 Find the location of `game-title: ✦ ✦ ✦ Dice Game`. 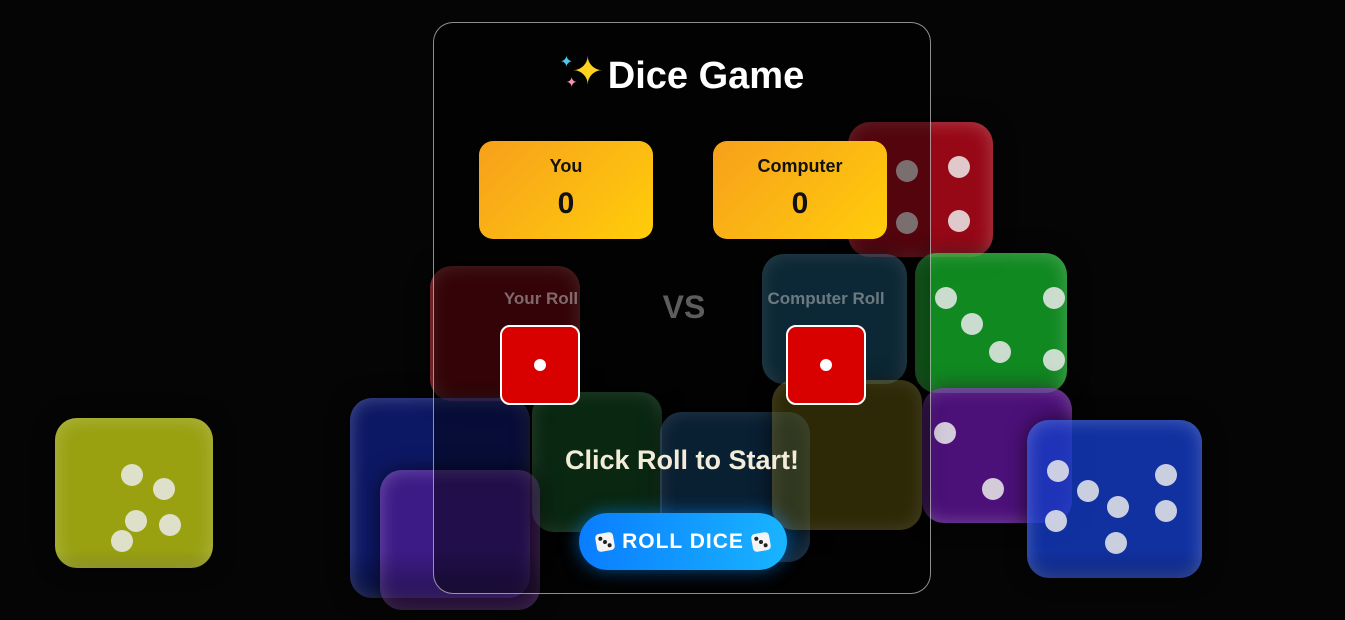

game-title: ✦ ✦ ✦ Dice Game is located at coordinates (682, 75).